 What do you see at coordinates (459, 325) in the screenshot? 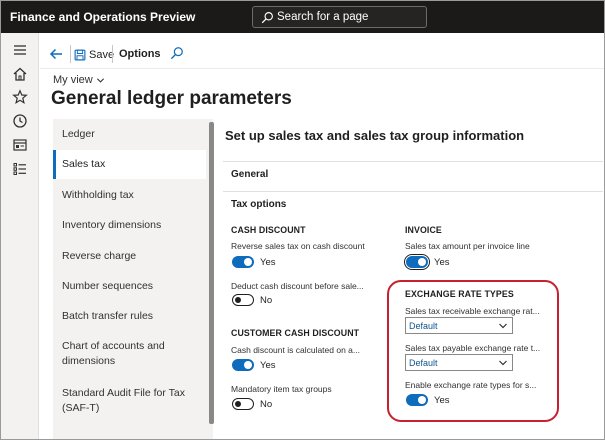
I see `receivable-exchange-rate-select: Default` at bounding box center [459, 325].